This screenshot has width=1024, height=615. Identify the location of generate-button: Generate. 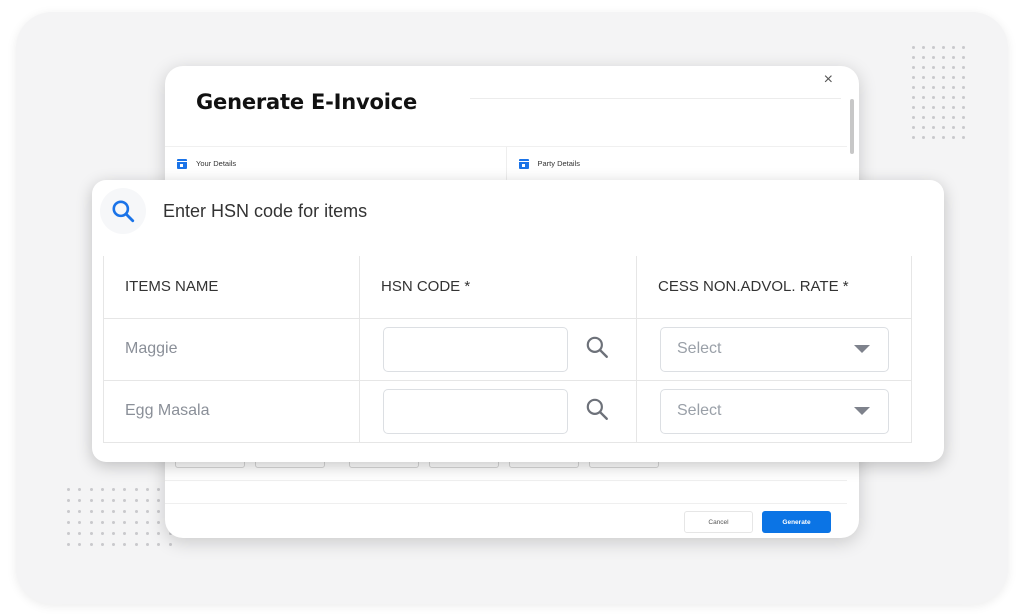
(796, 522).